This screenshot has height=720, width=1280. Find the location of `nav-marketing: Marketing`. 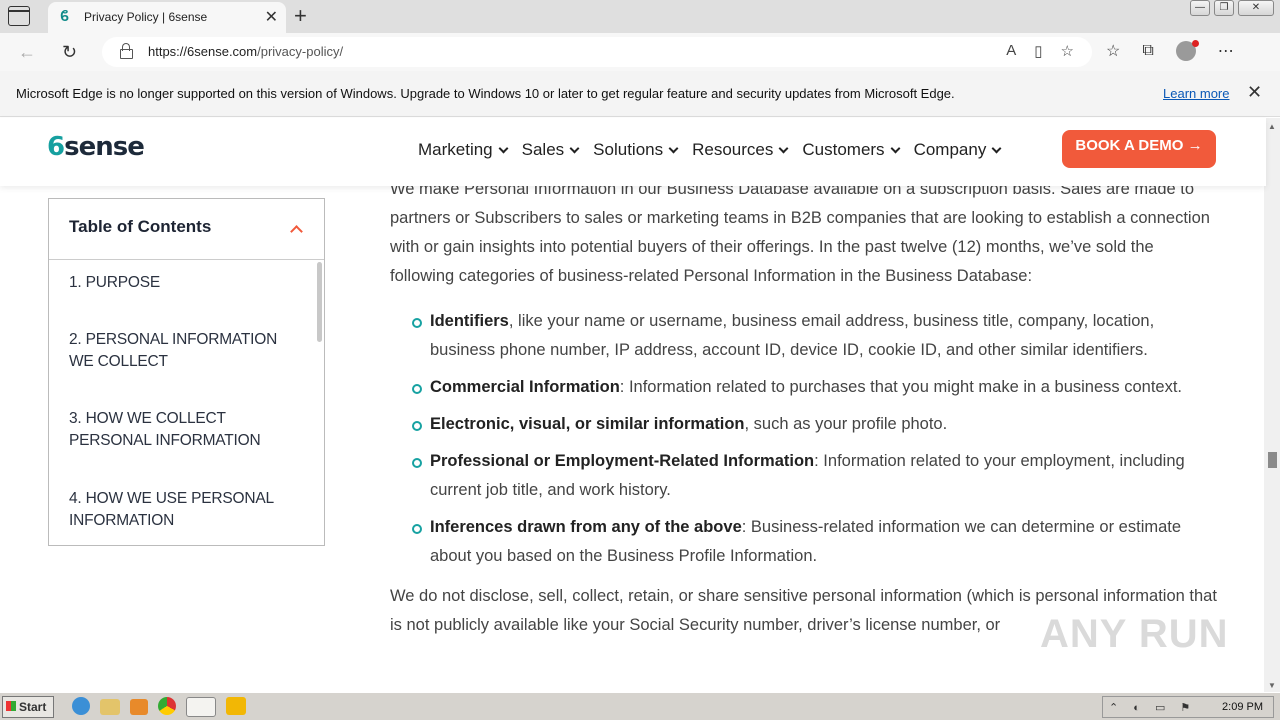

nav-marketing: Marketing is located at coordinates (463, 150).